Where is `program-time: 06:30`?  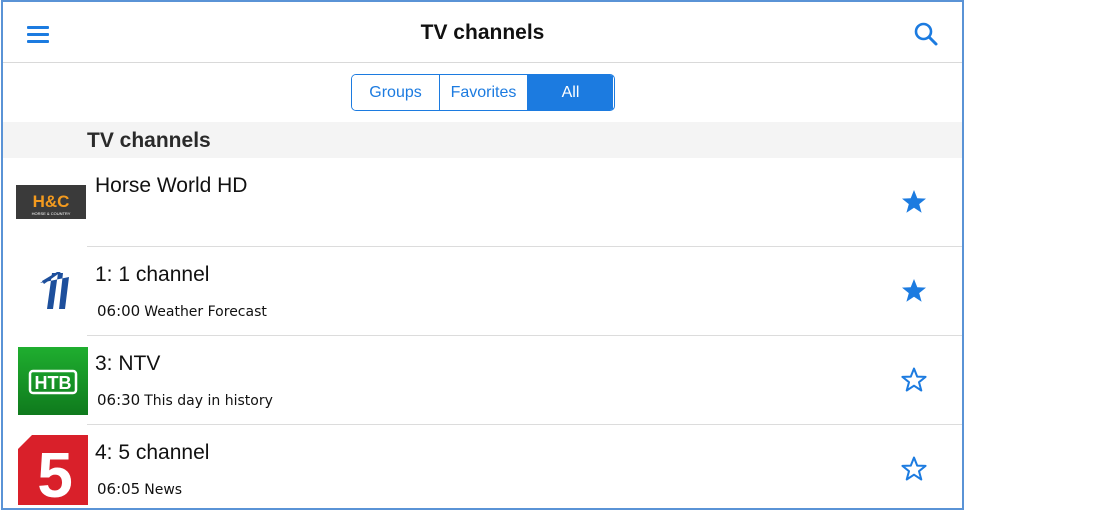
program-time: 06:30 is located at coordinates (119, 400).